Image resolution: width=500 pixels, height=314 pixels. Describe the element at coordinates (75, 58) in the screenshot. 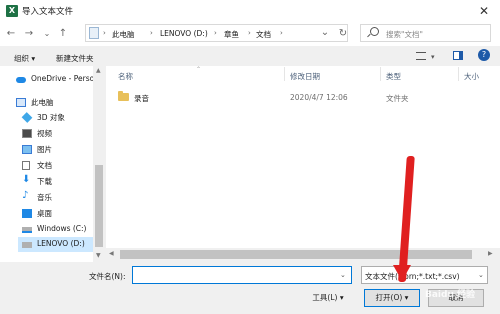

I see `new-folder-button: 新建文件夹` at that location.